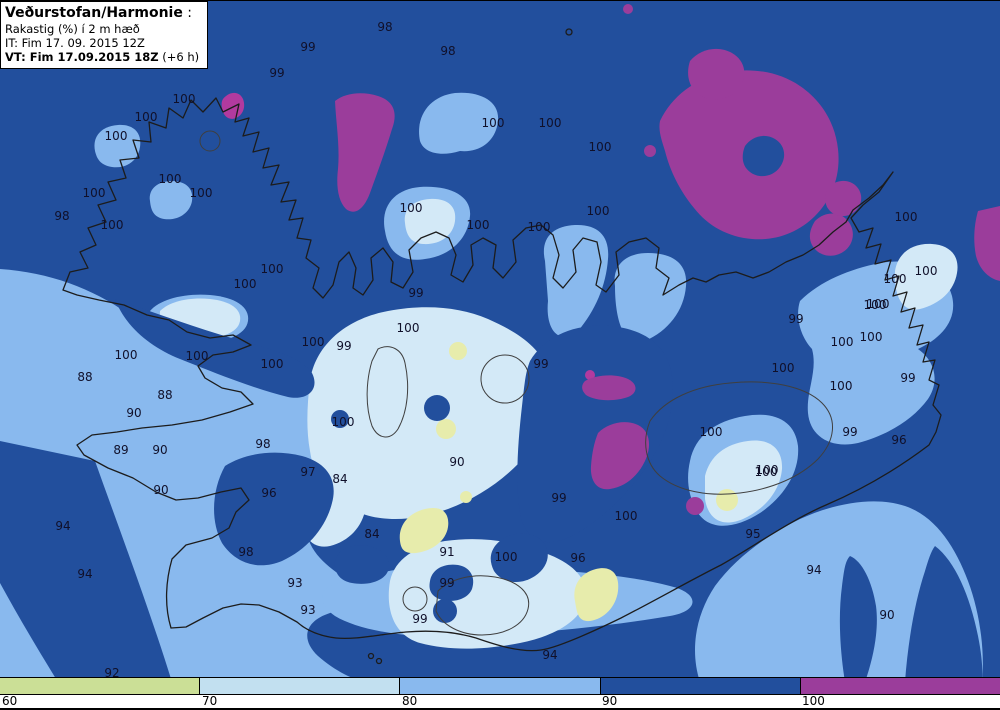 The height and width of the screenshot is (710, 1000). What do you see at coordinates (210, 701) in the screenshot?
I see `legend-tick-label: 70` at bounding box center [210, 701].